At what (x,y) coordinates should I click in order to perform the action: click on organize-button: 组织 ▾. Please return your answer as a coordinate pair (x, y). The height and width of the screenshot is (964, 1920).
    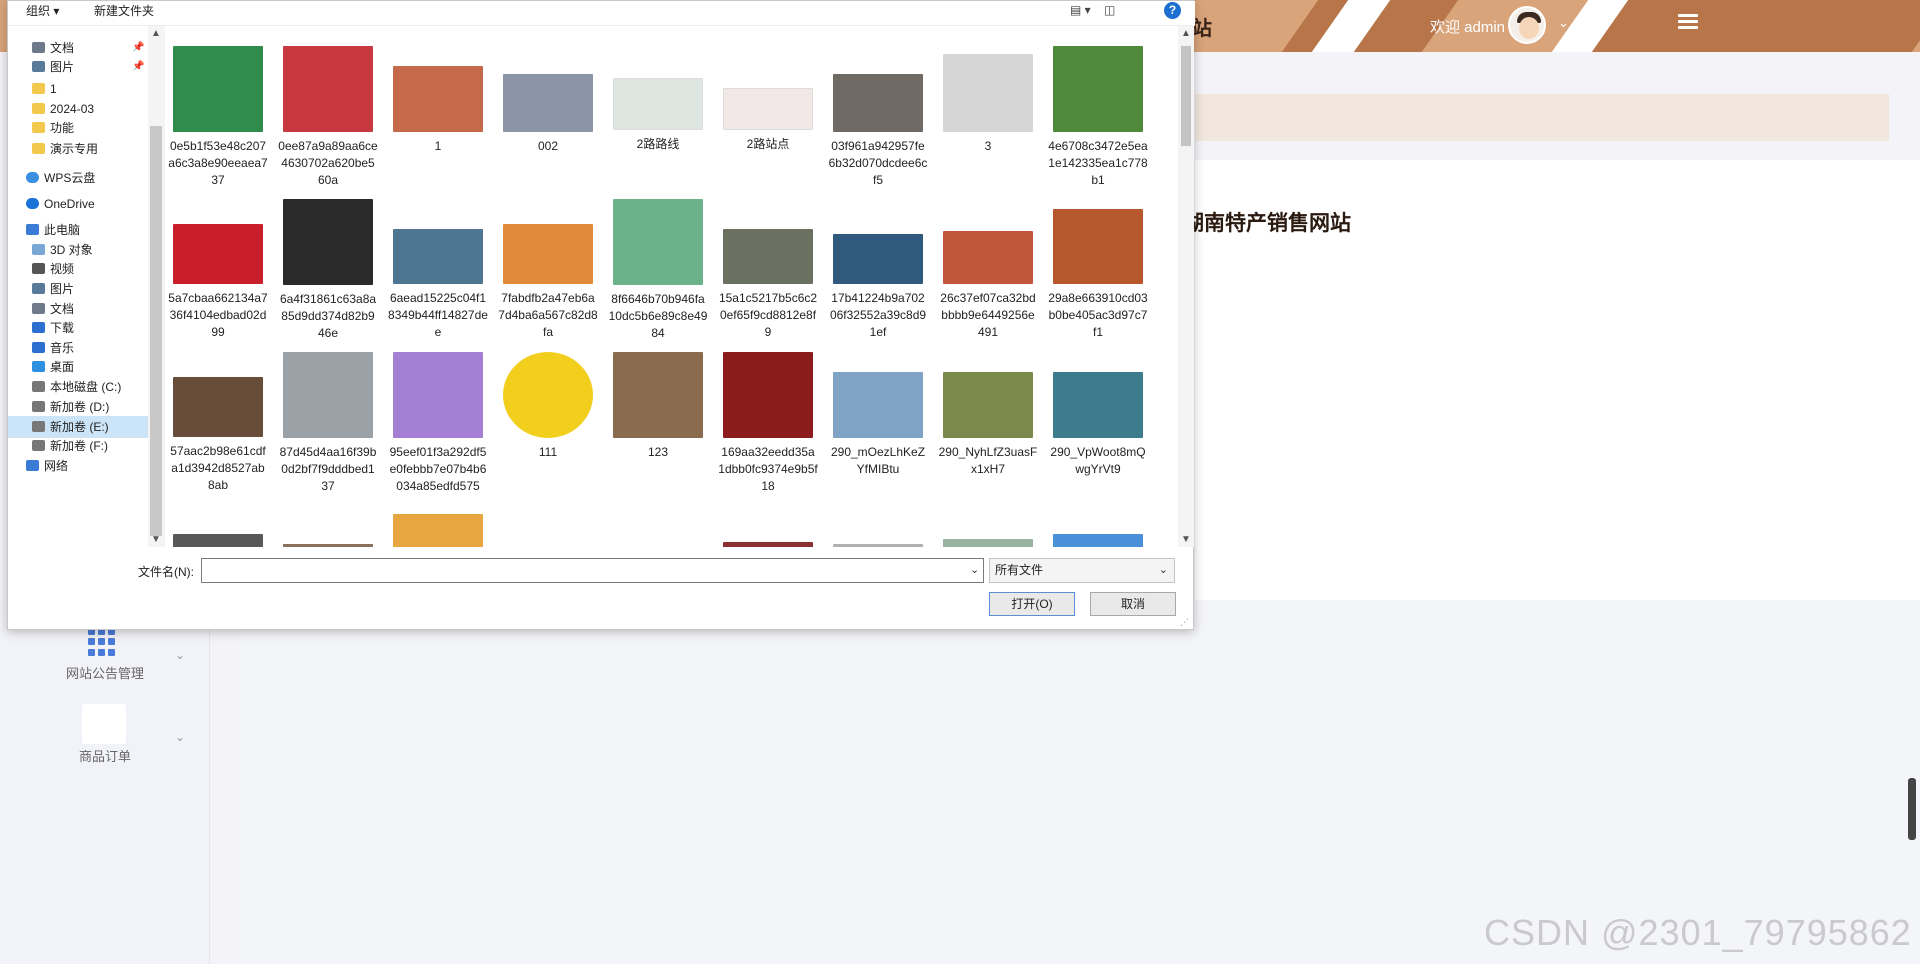
    Looking at the image, I should click on (42, 10).